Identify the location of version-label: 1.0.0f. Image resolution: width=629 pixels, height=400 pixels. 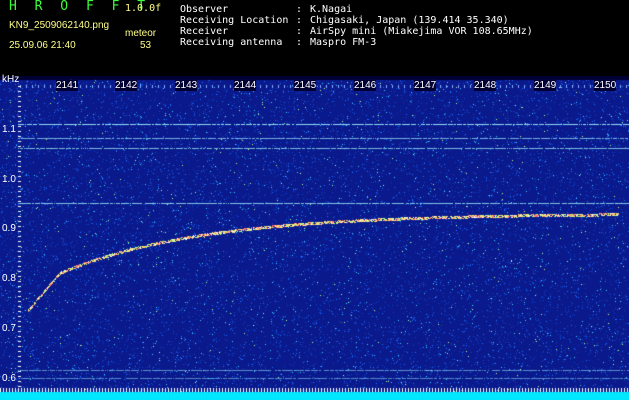
(143, 8).